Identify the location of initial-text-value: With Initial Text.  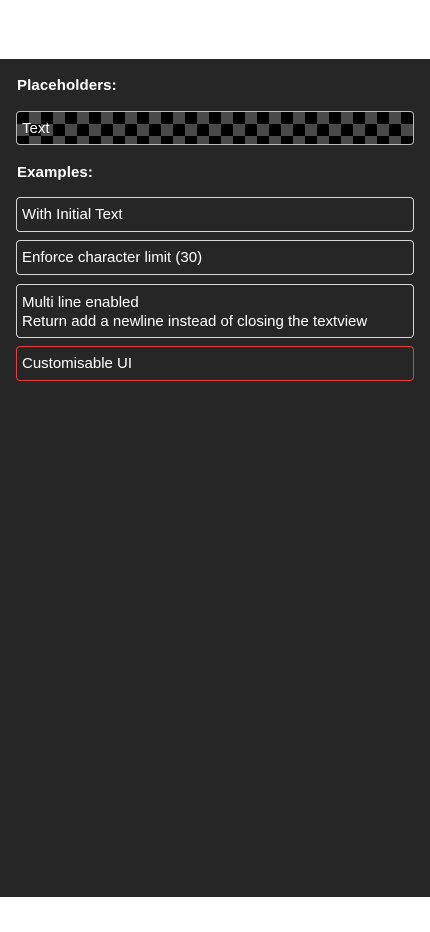
(72, 214).